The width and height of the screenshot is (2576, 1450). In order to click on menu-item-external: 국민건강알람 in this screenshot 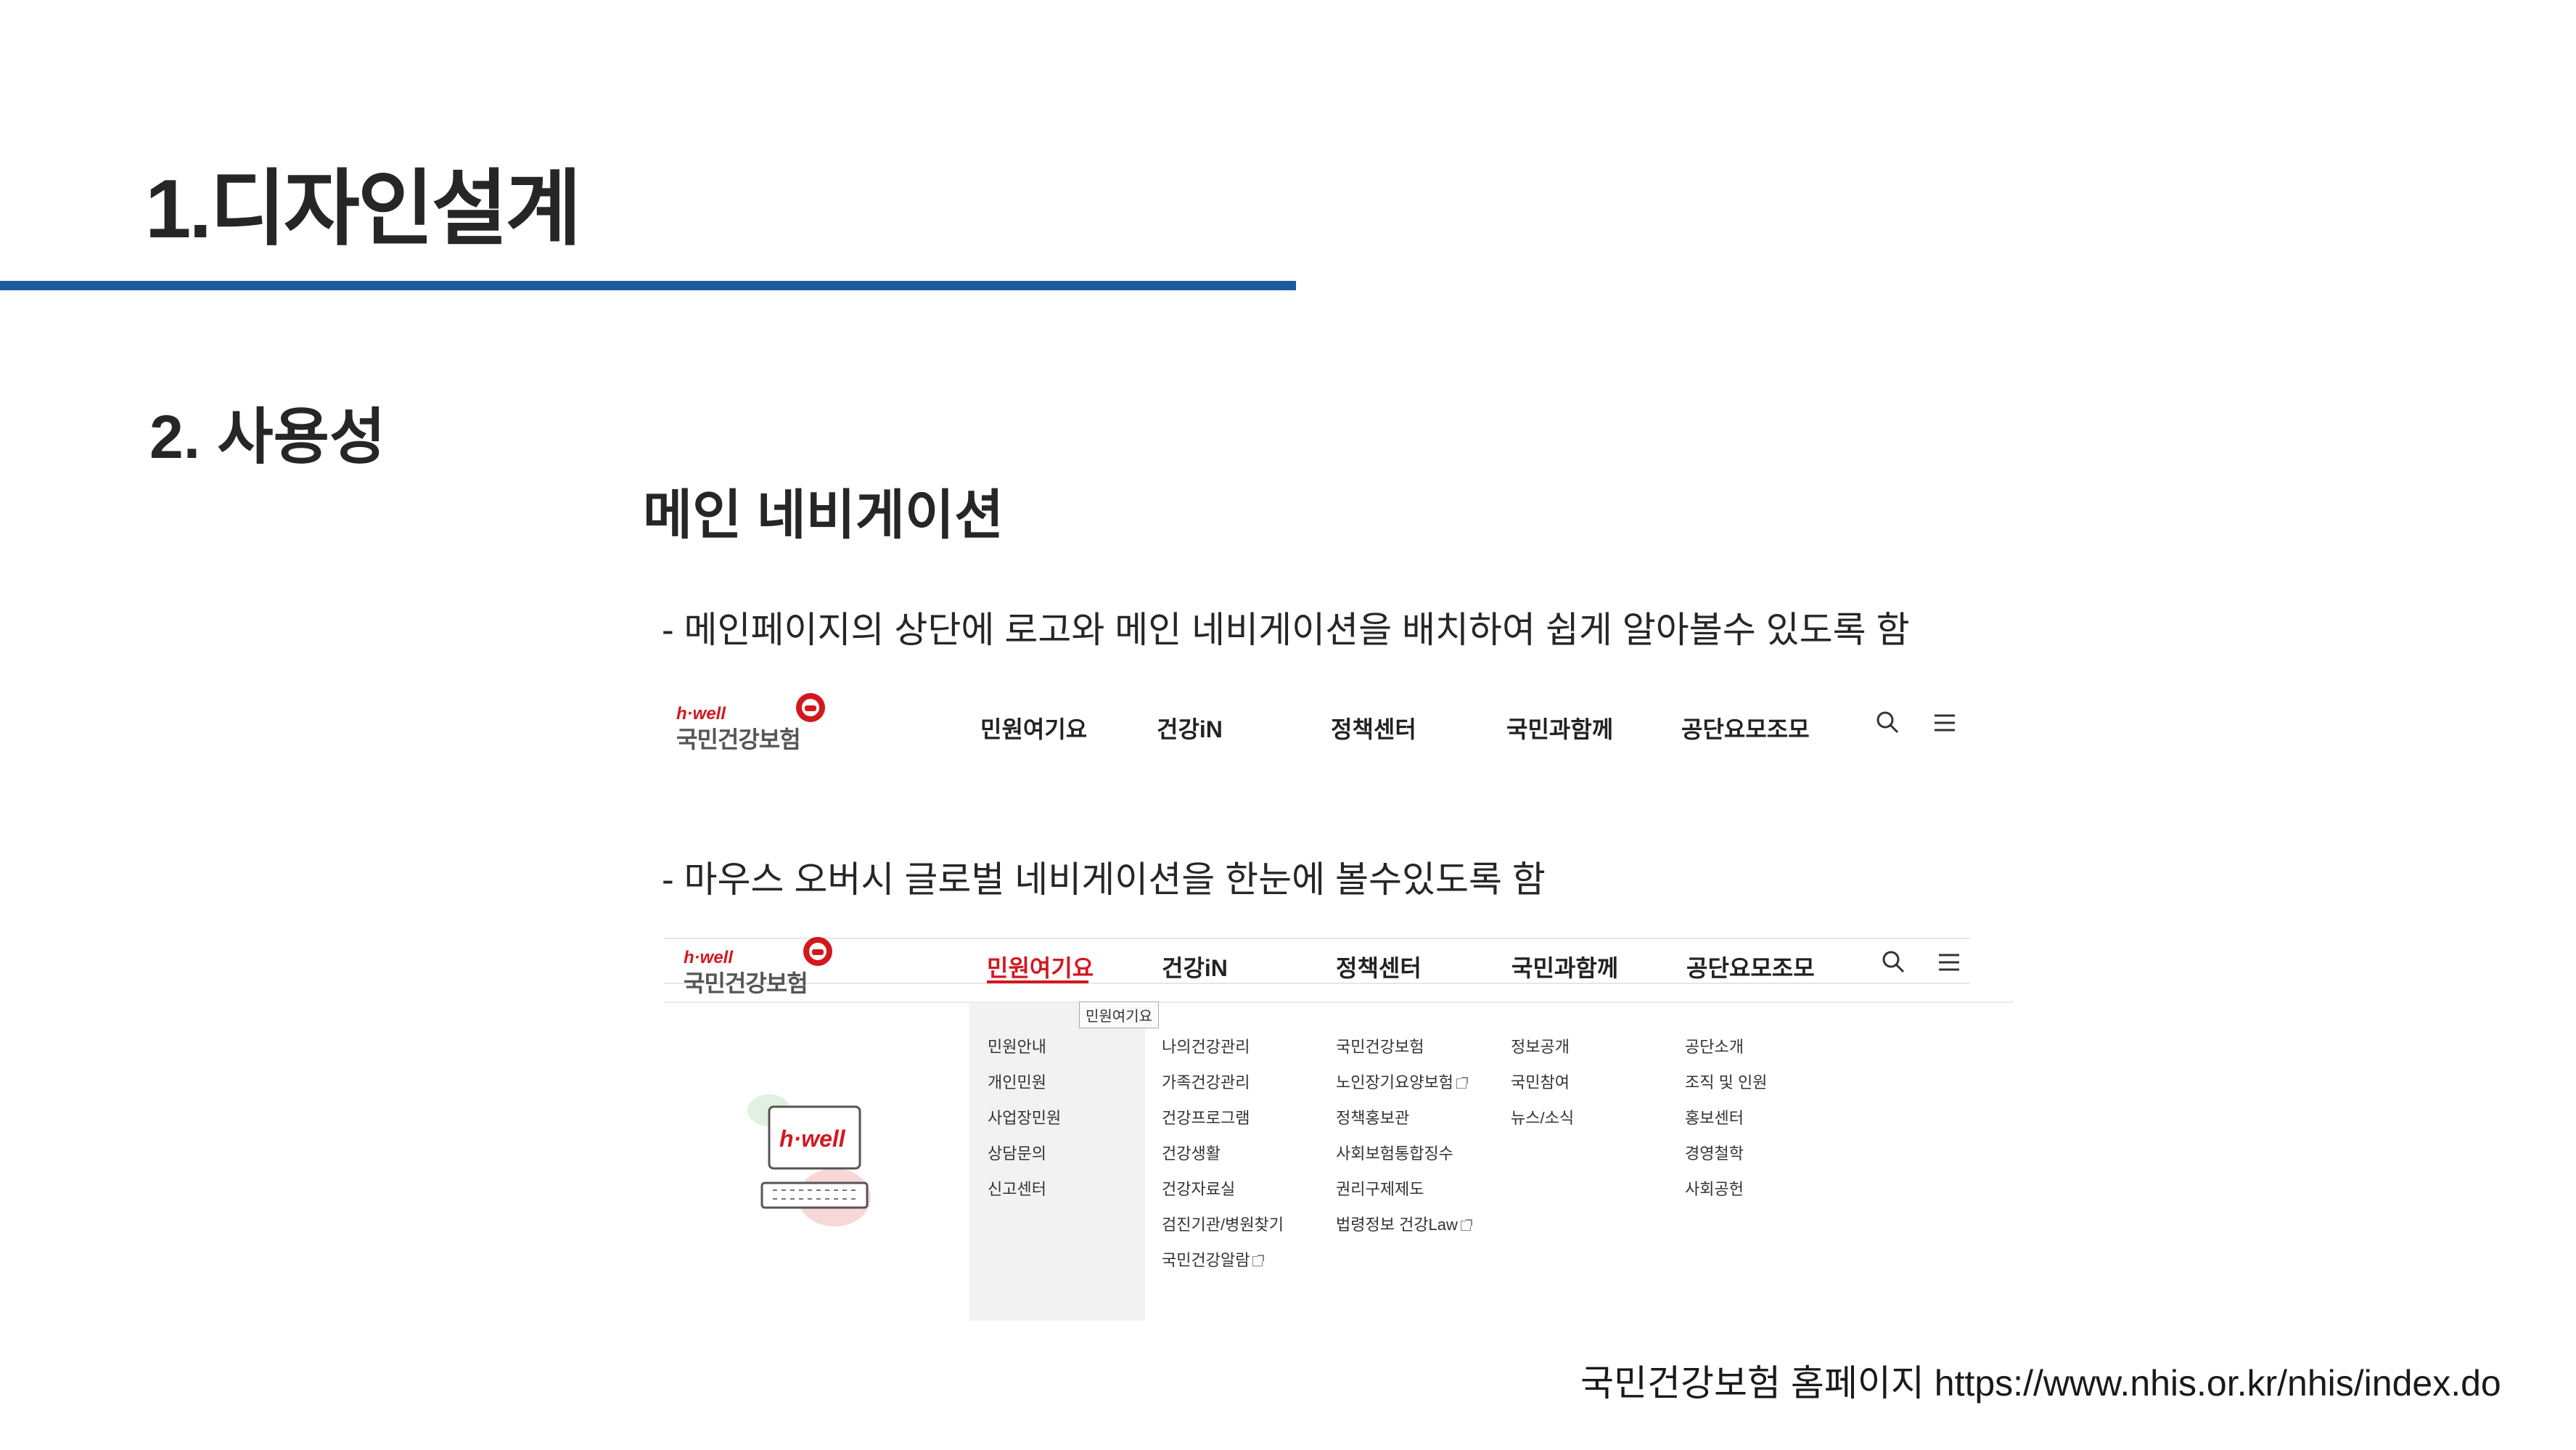, I will do `click(1213, 1259)`.